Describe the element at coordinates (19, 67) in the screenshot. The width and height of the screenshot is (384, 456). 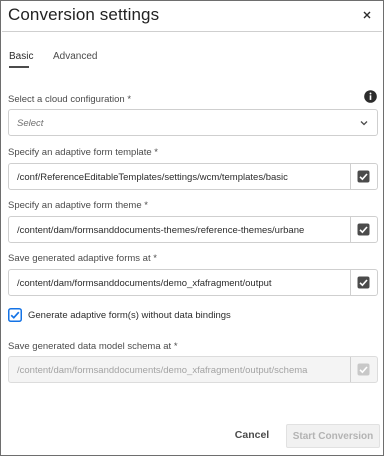
I see `tab-selected-indicator` at that location.